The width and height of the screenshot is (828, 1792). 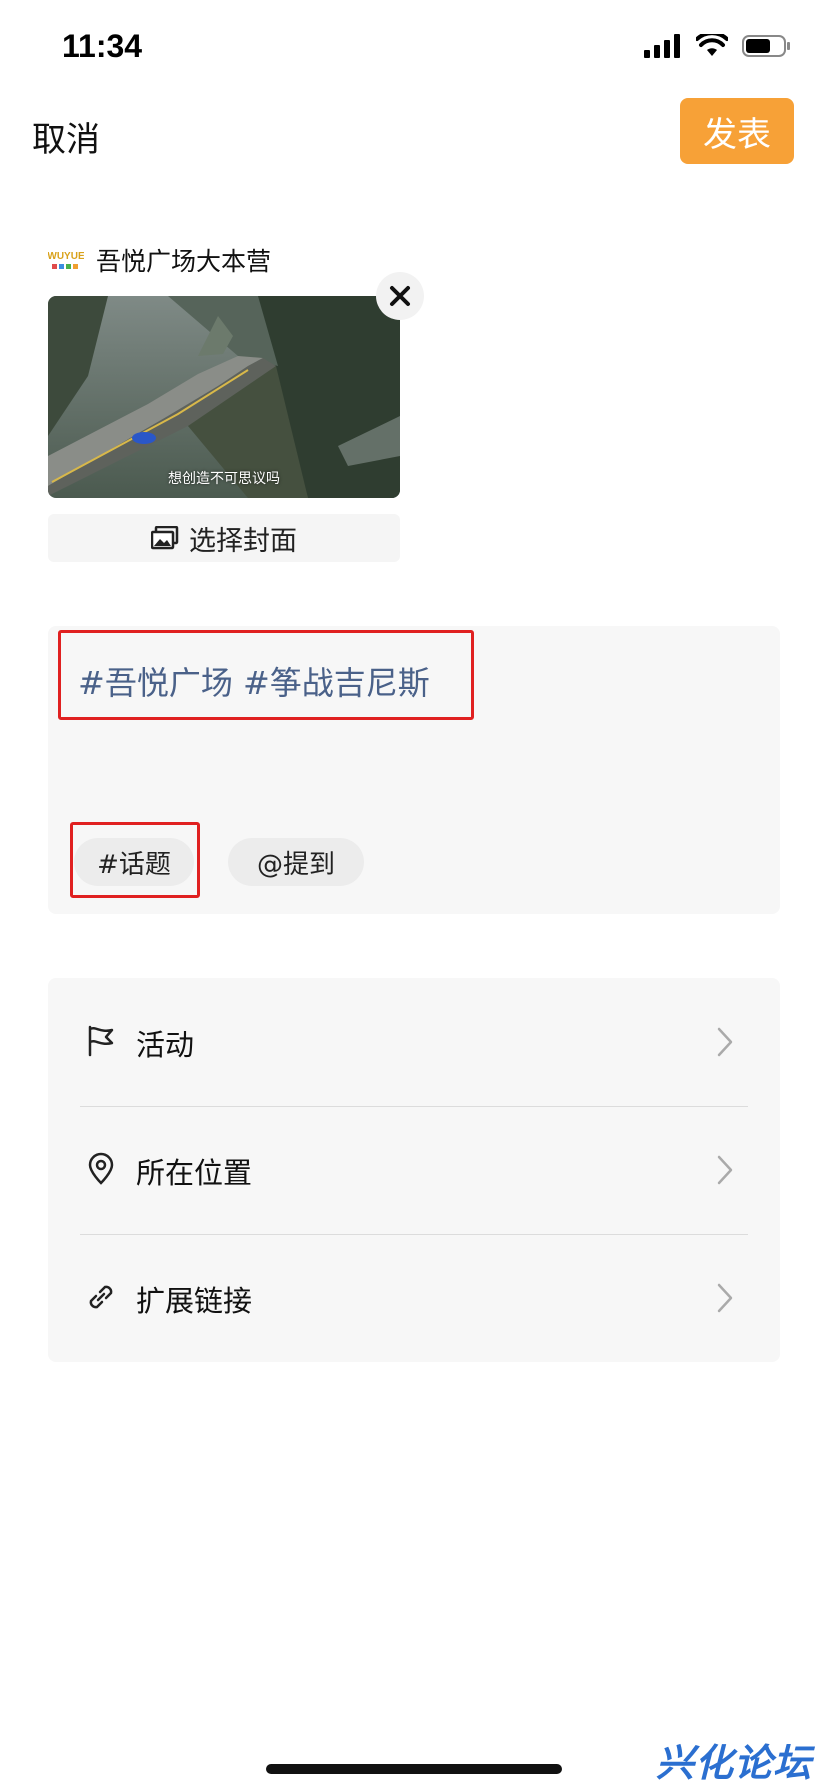 What do you see at coordinates (224, 397) in the screenshot?
I see `video-thumbnail: 想创造不可思议吗` at bounding box center [224, 397].